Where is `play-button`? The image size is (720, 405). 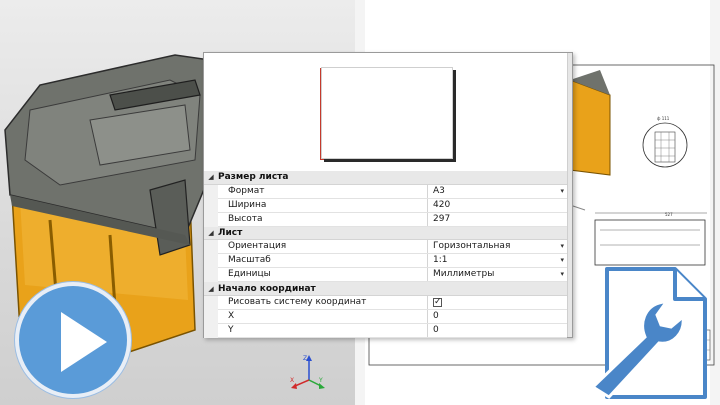 play-button is located at coordinates (73, 340).